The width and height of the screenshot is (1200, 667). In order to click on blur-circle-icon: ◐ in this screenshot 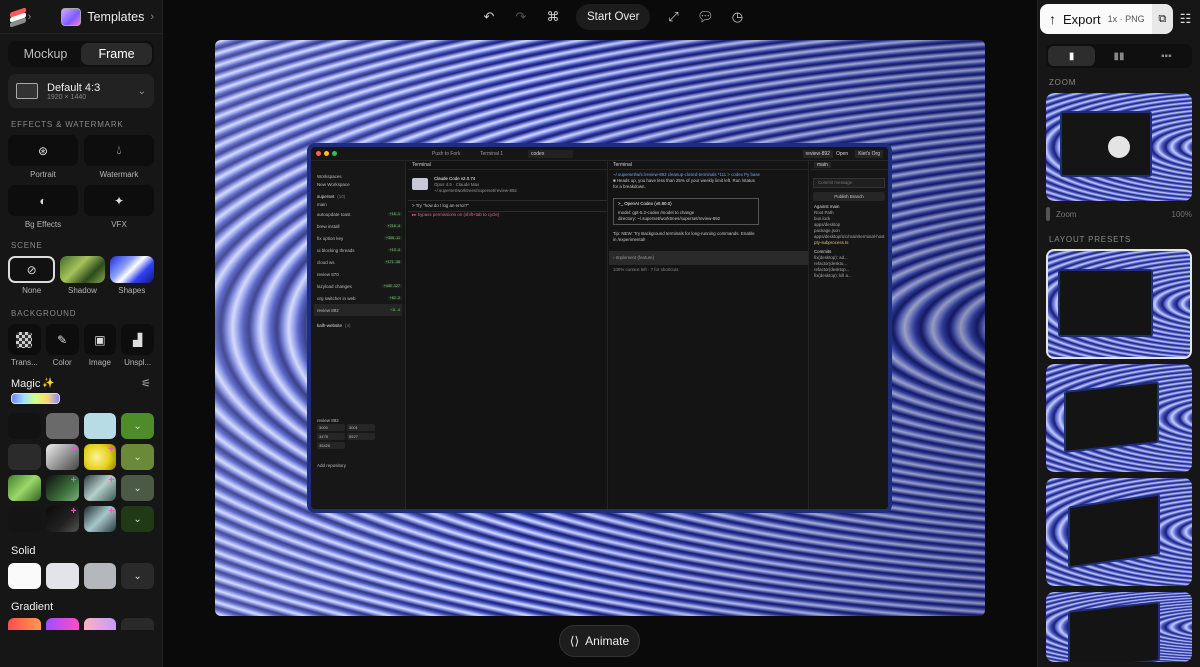, I will do `click(43, 200)`.